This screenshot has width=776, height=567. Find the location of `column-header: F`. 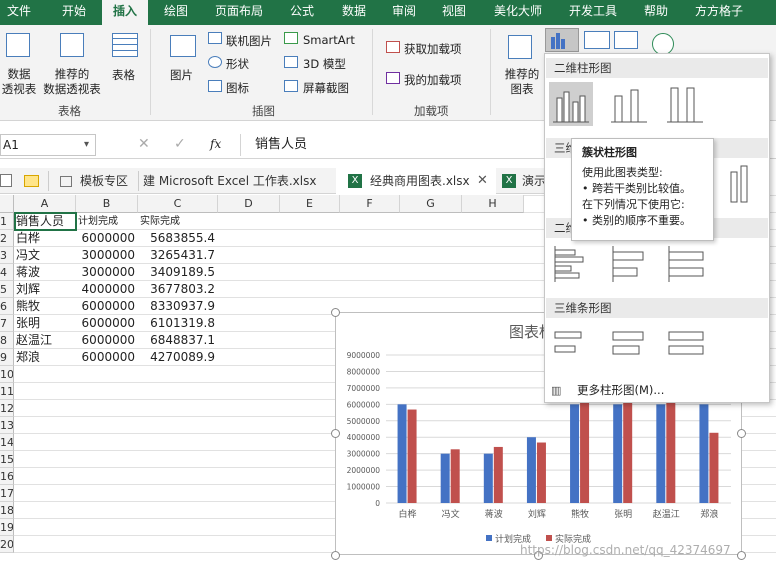

column-header: F is located at coordinates (370, 204).